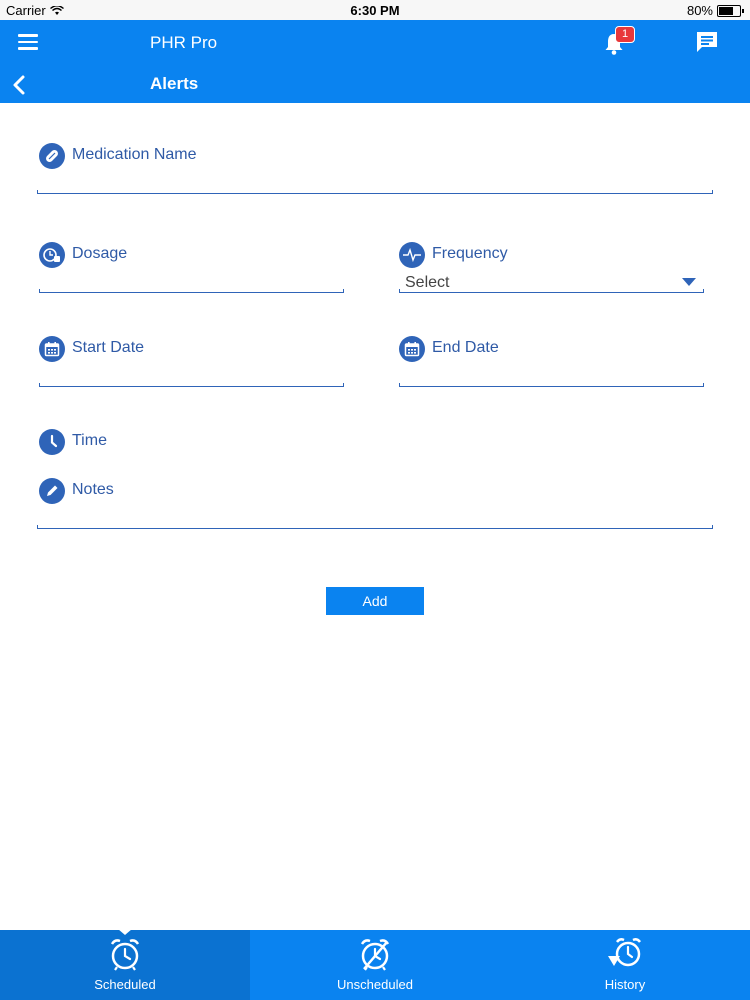  I want to click on page-title: Alerts, so click(174, 83).